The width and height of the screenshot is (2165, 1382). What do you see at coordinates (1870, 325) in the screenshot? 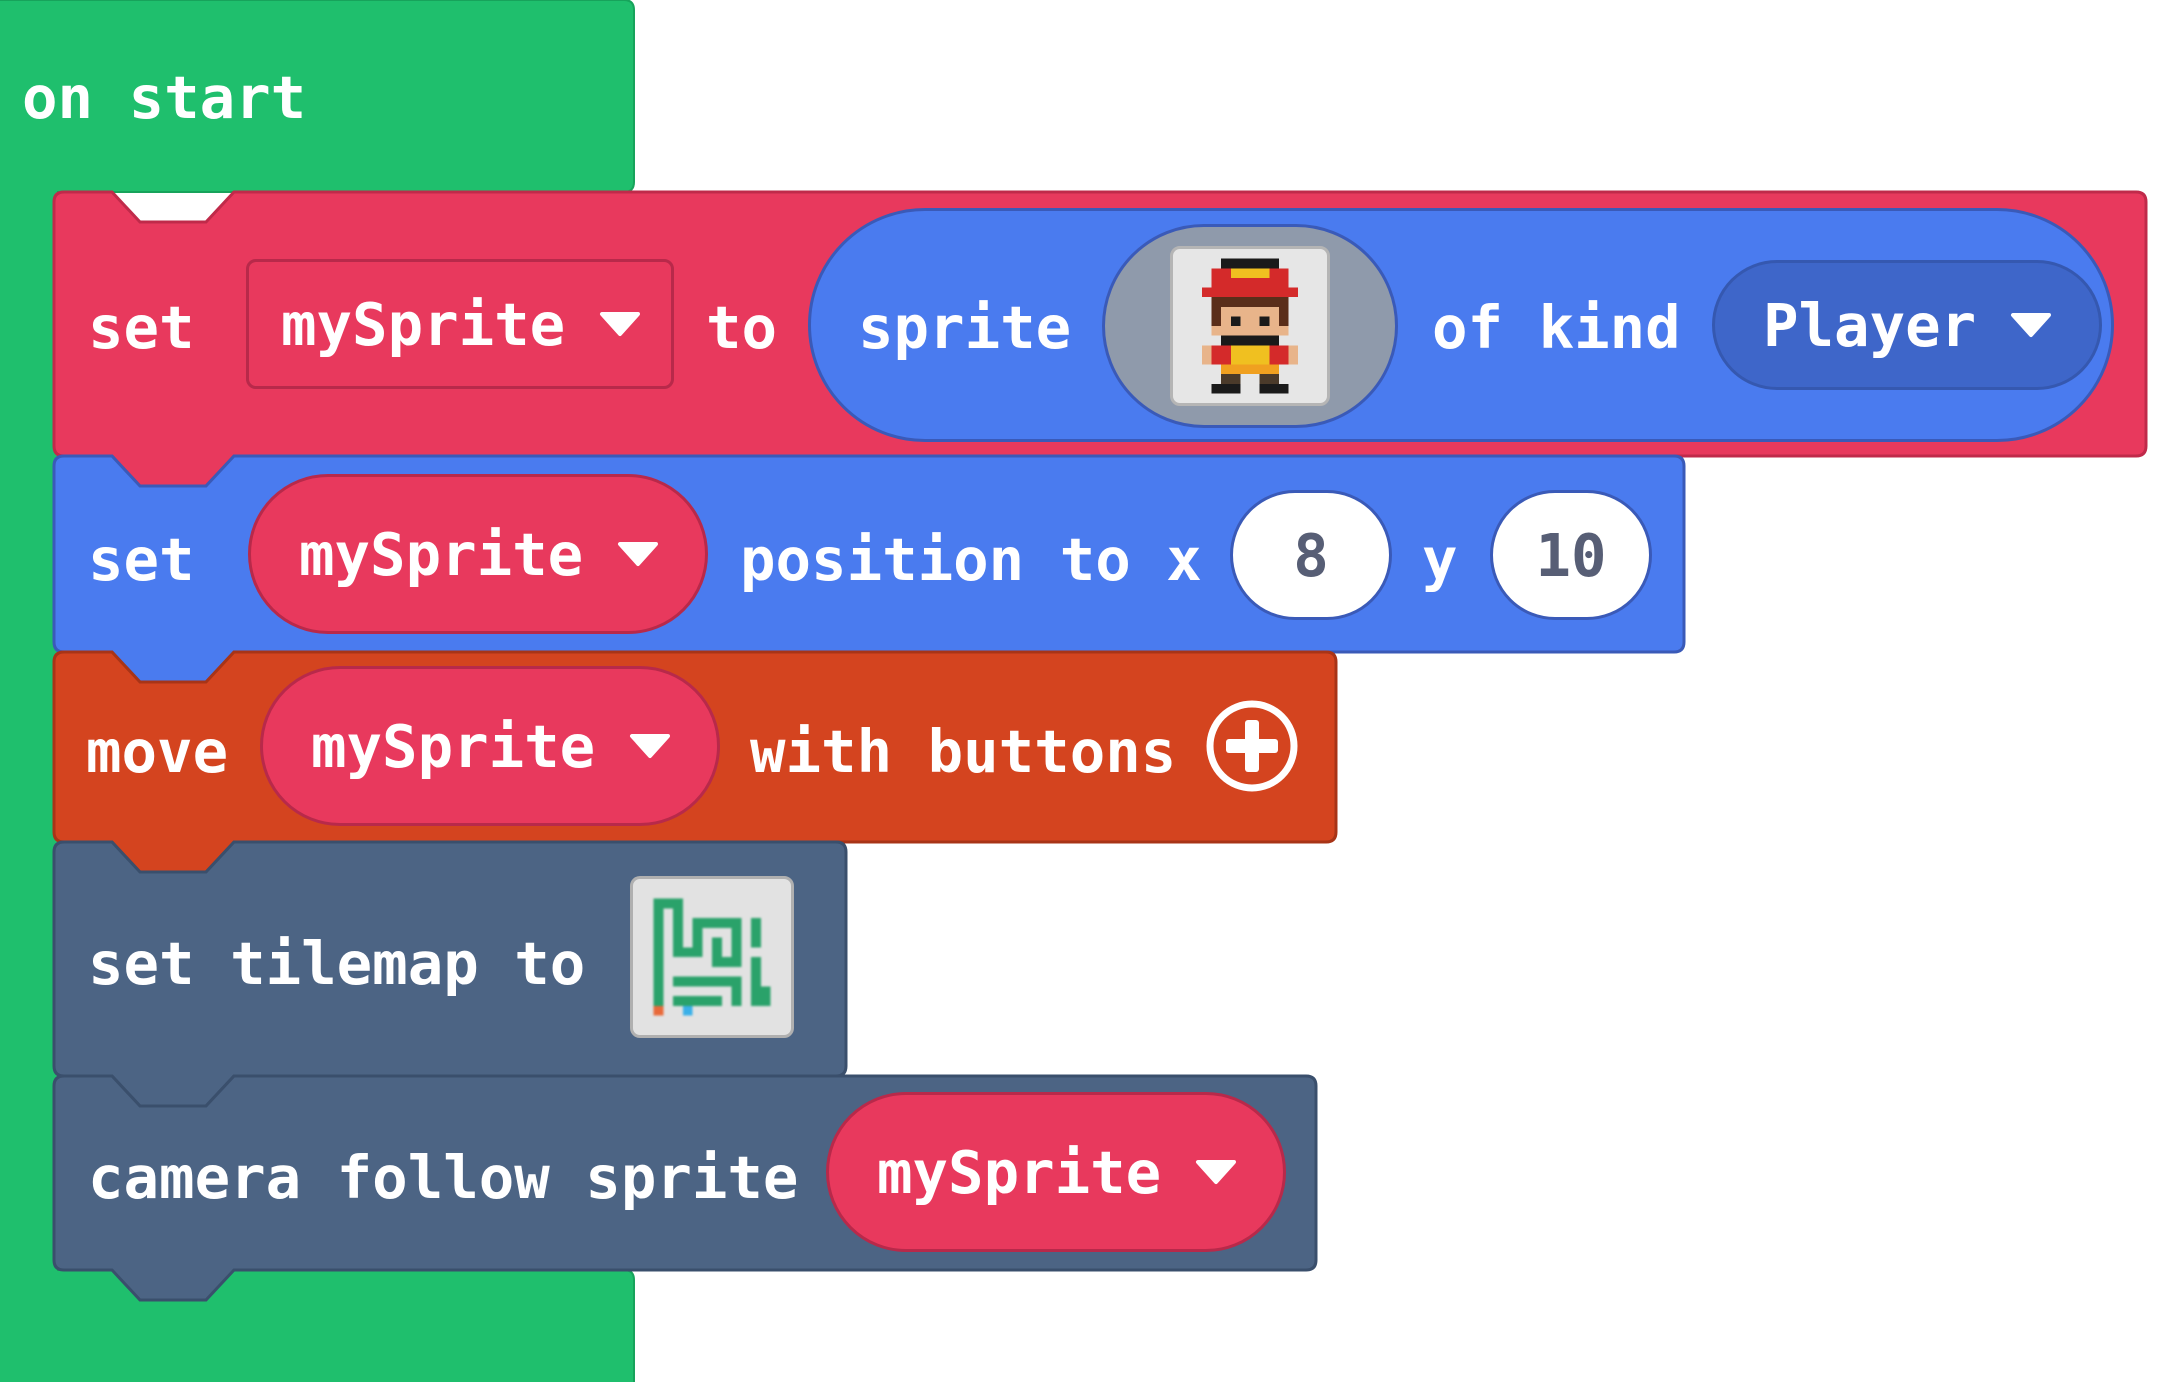
I see `kind-dropdown-label: Player` at bounding box center [1870, 325].